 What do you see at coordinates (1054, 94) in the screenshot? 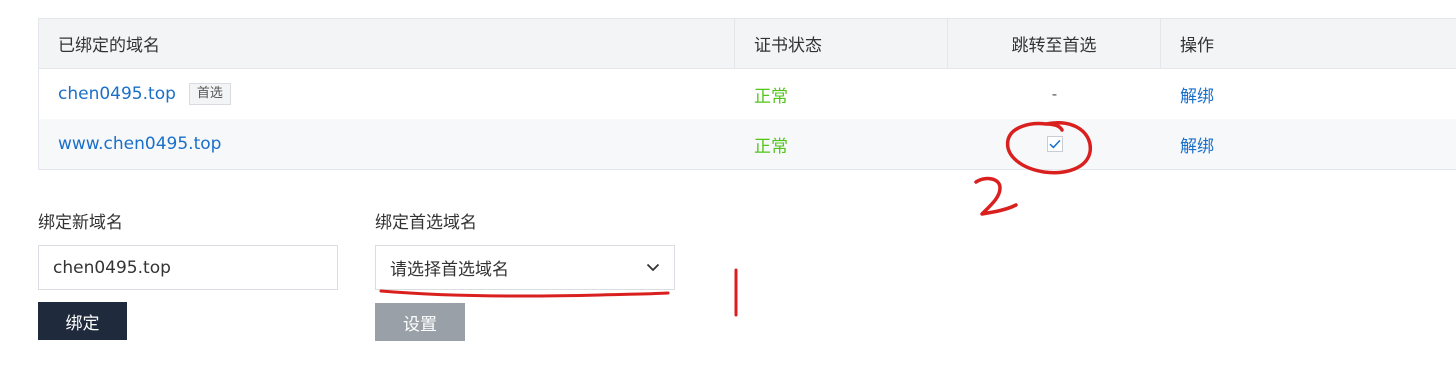
I see `redirect-none: -` at bounding box center [1054, 94].